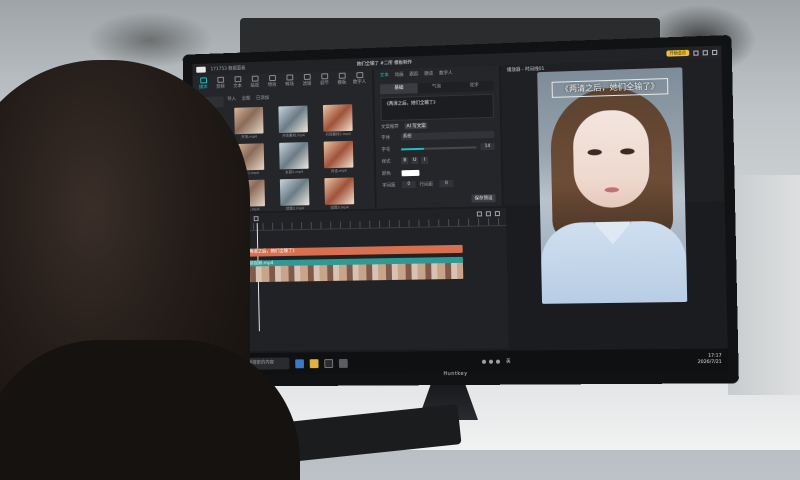  What do you see at coordinates (221, 83) in the screenshot?
I see `tool-audio: 音频` at bounding box center [221, 83].